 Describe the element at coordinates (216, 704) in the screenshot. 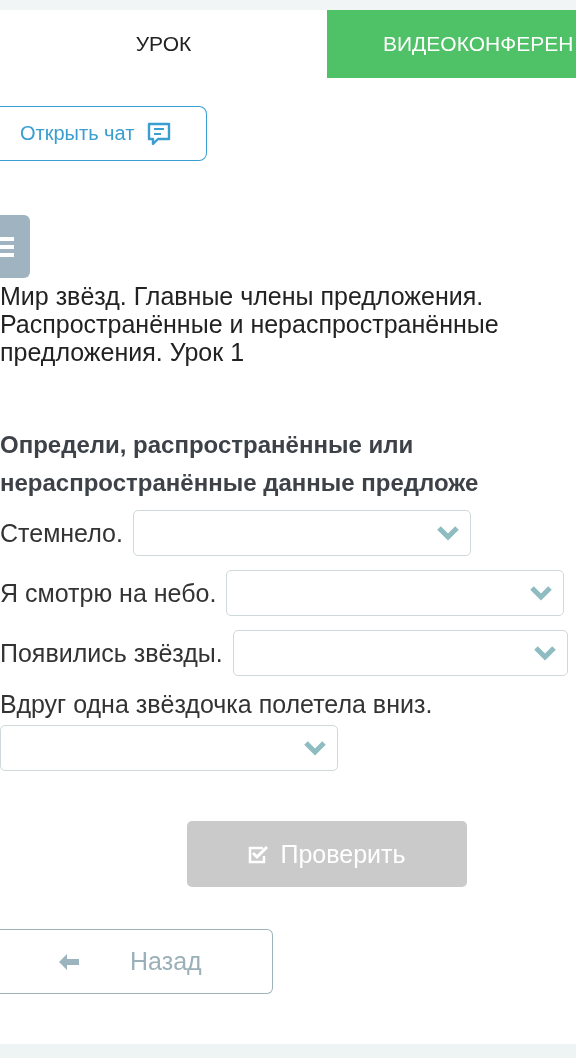

I see `sentence-text: Вдруг одна звёздочка полетела вниз.` at that location.